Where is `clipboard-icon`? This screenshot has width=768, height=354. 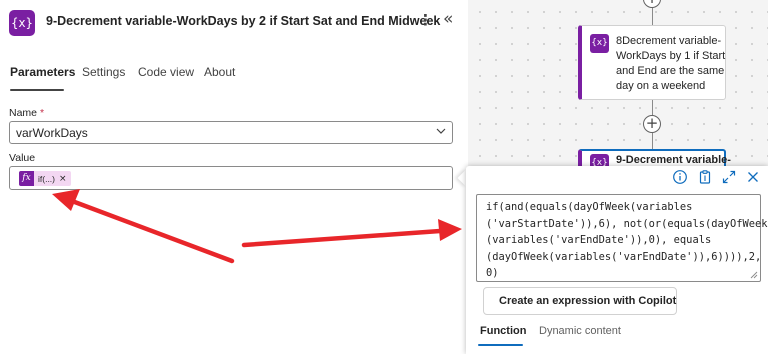
clipboard-icon is located at coordinates (705, 177).